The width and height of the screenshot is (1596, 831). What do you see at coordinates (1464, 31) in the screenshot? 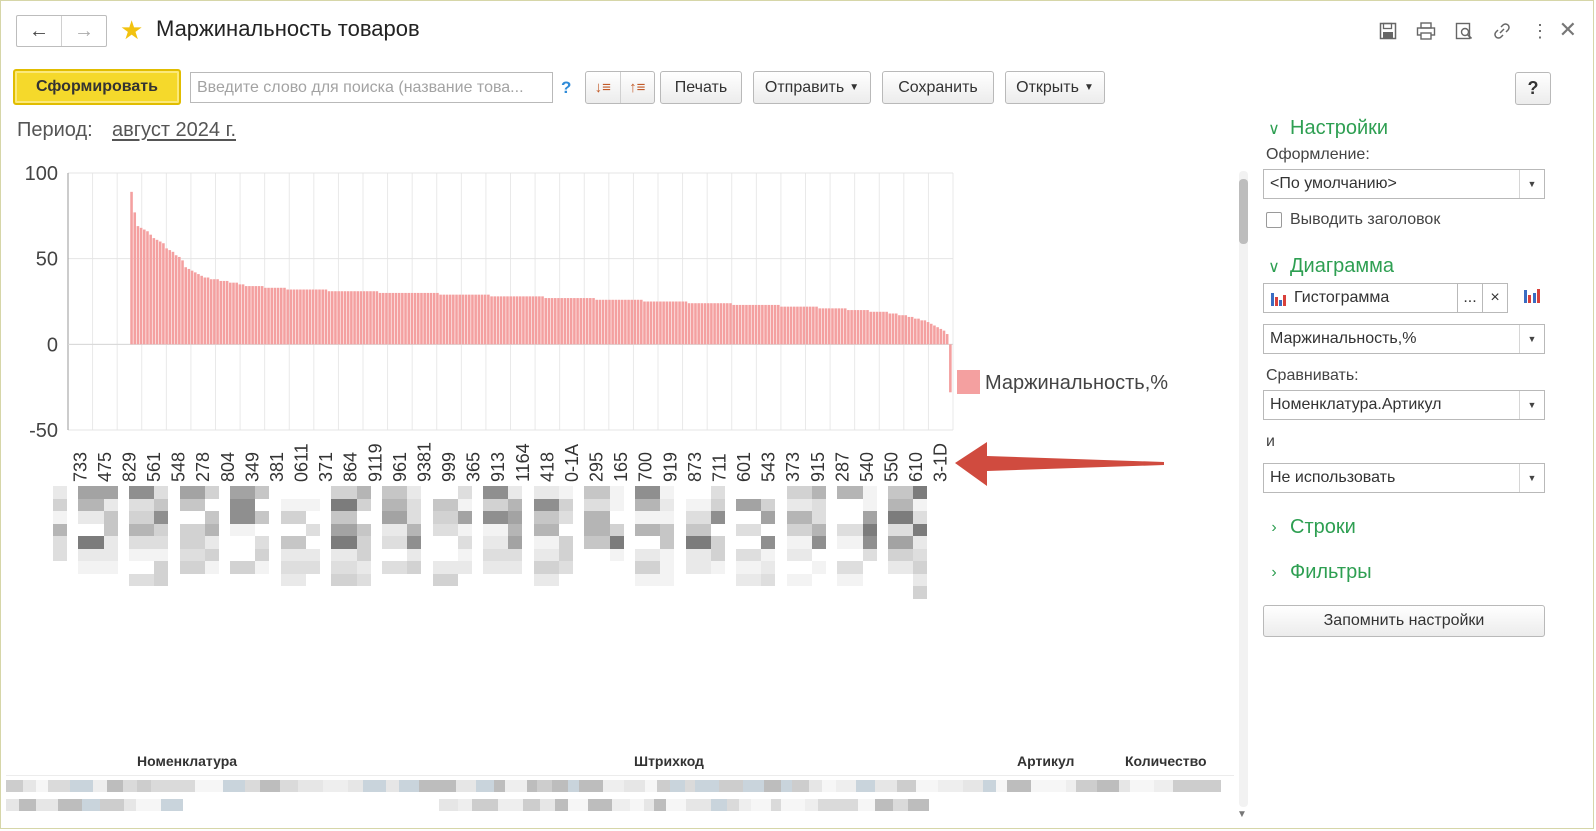
I see `preview-icon` at bounding box center [1464, 31].